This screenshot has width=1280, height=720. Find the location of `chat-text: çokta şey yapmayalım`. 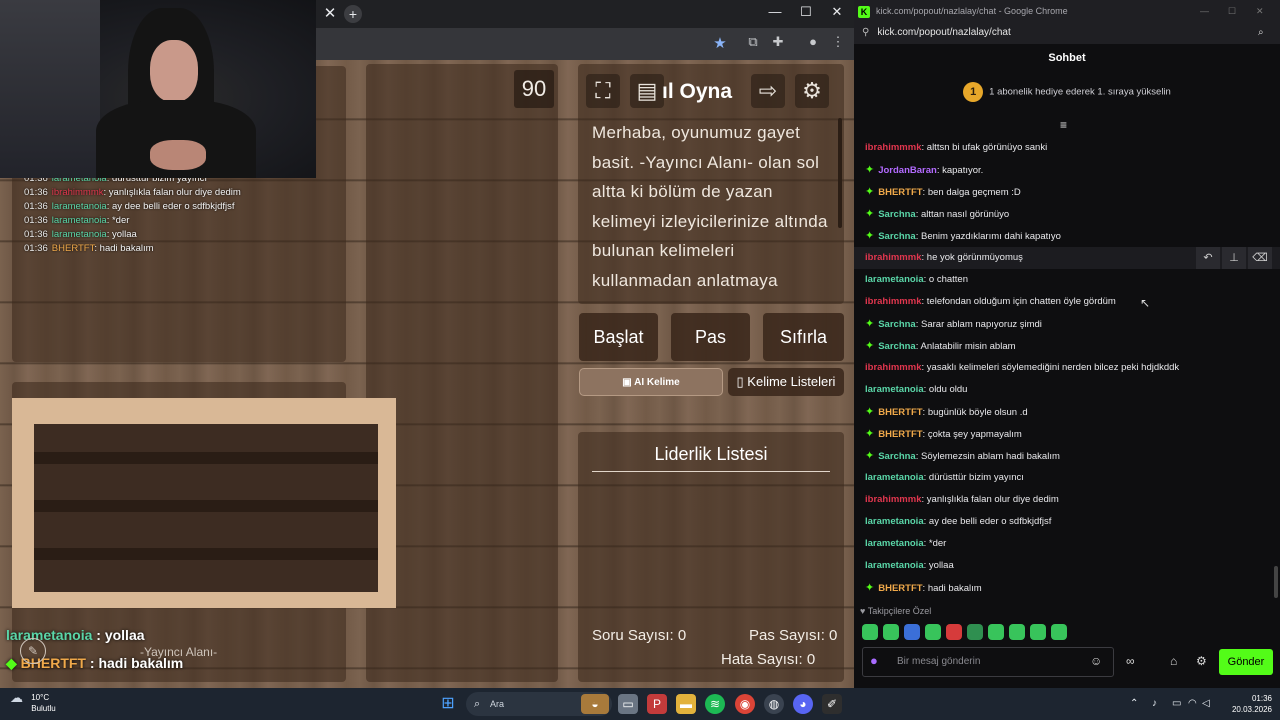

chat-text: çokta şey yapmayalım is located at coordinates (974, 434).